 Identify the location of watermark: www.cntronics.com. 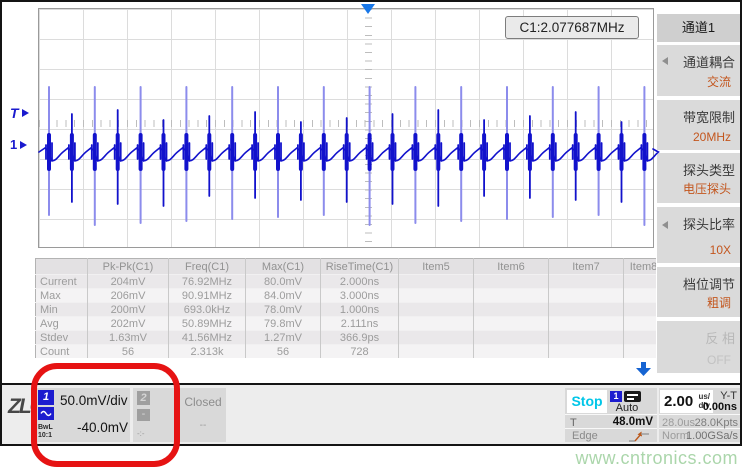
(656, 458).